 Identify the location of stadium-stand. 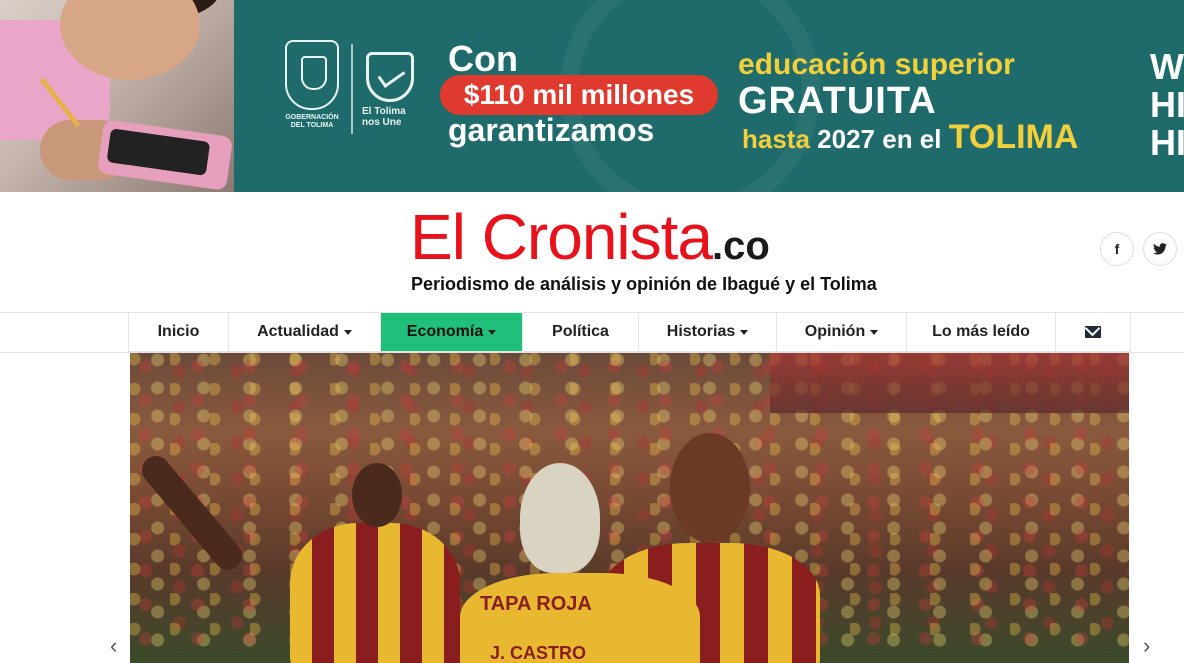
(949, 383).